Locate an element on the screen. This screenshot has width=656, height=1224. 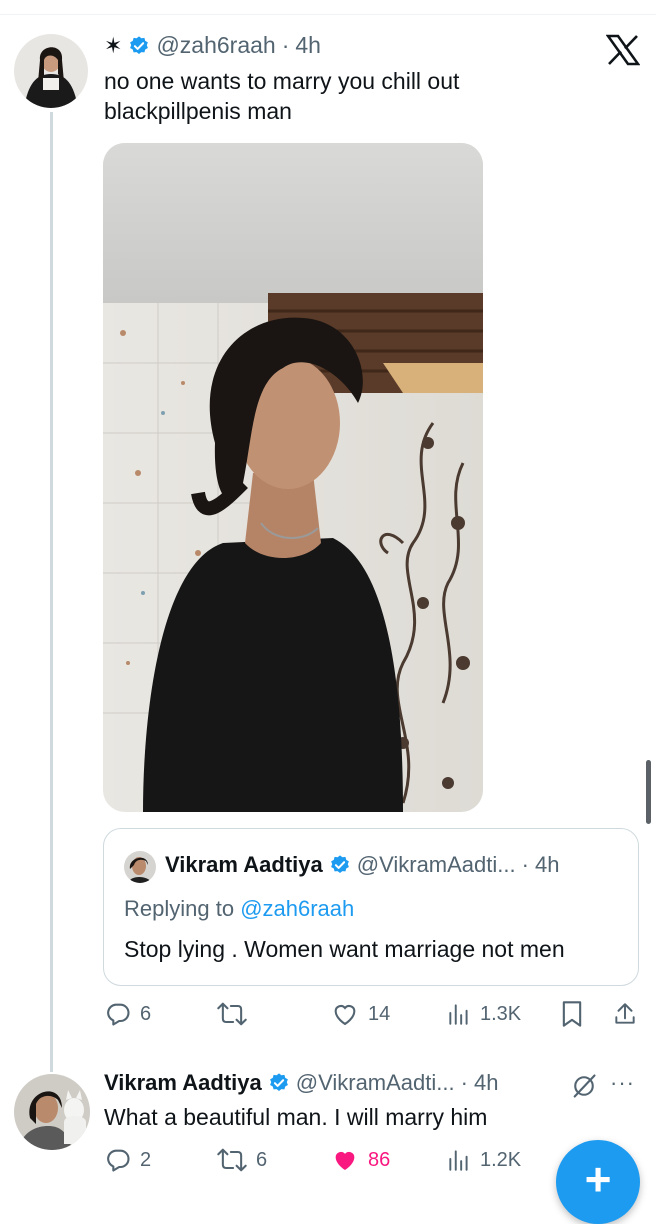
tweet-text-line: no one wants to marry you chill out is located at coordinates (282, 81).